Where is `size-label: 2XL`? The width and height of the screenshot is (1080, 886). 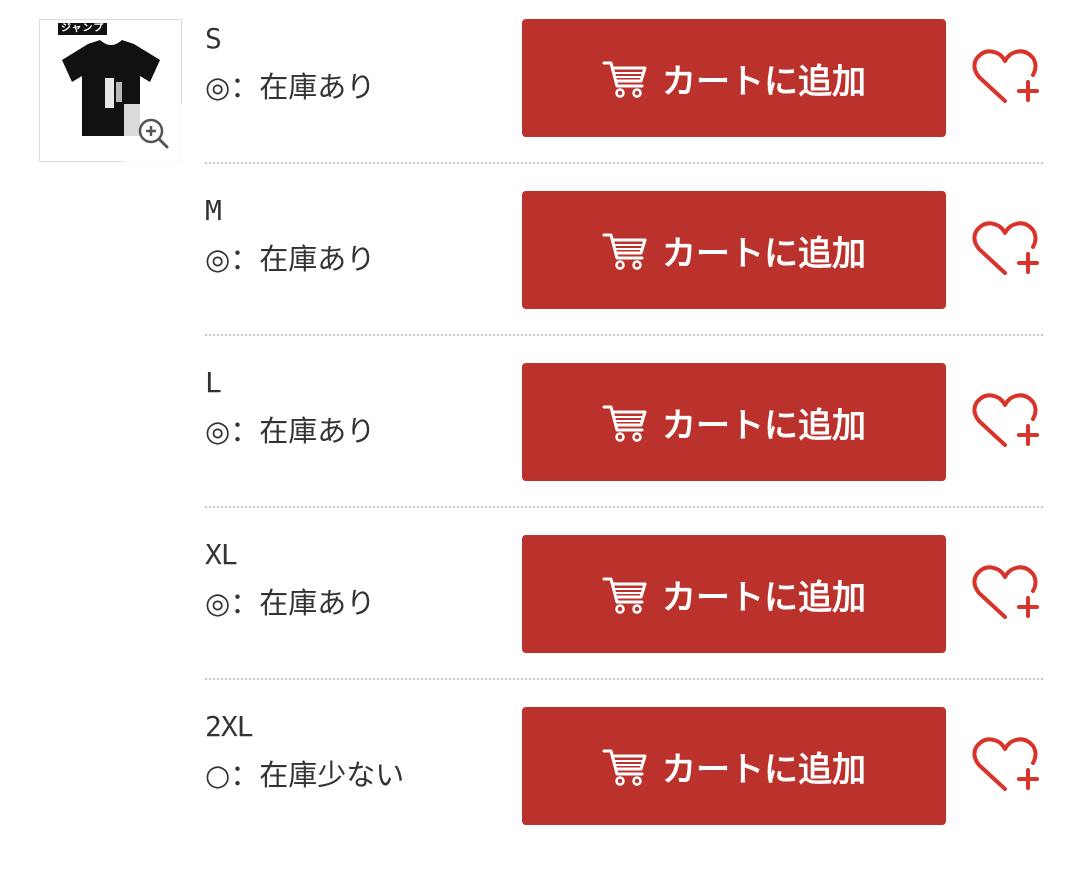 size-label: 2XL is located at coordinates (229, 726).